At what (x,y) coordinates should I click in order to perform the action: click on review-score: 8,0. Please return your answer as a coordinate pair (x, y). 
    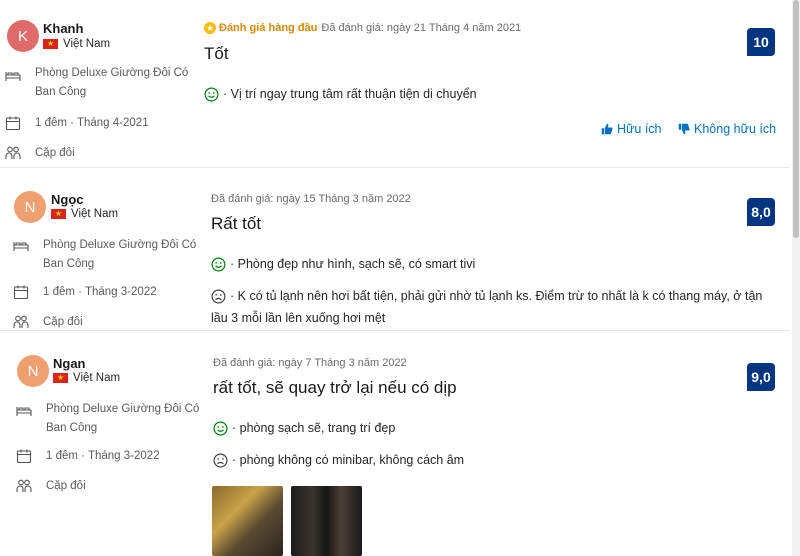
    Looking at the image, I should click on (761, 212).